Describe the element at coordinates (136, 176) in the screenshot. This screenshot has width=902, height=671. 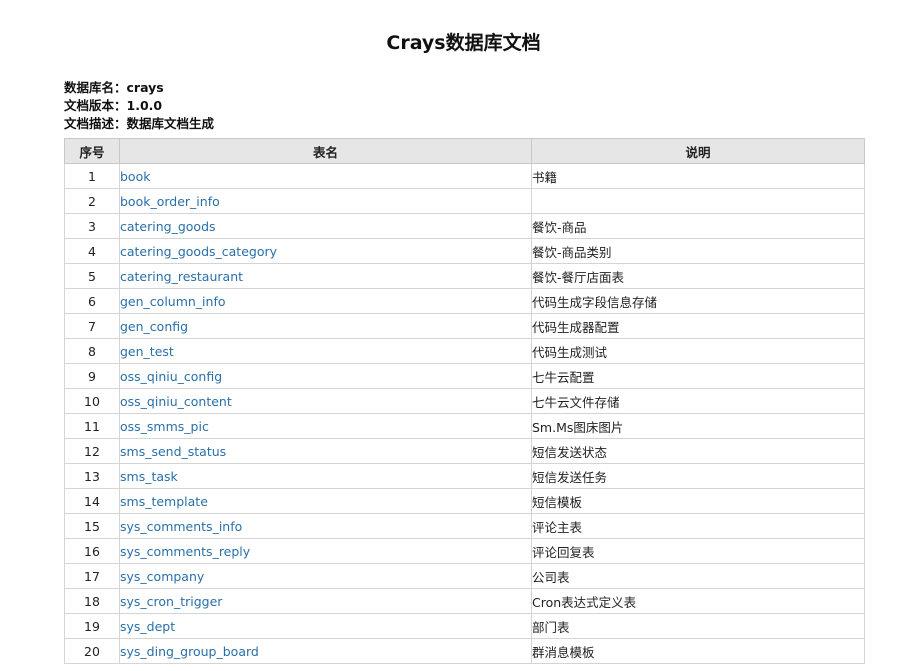
I see `table-name-link: book` at that location.